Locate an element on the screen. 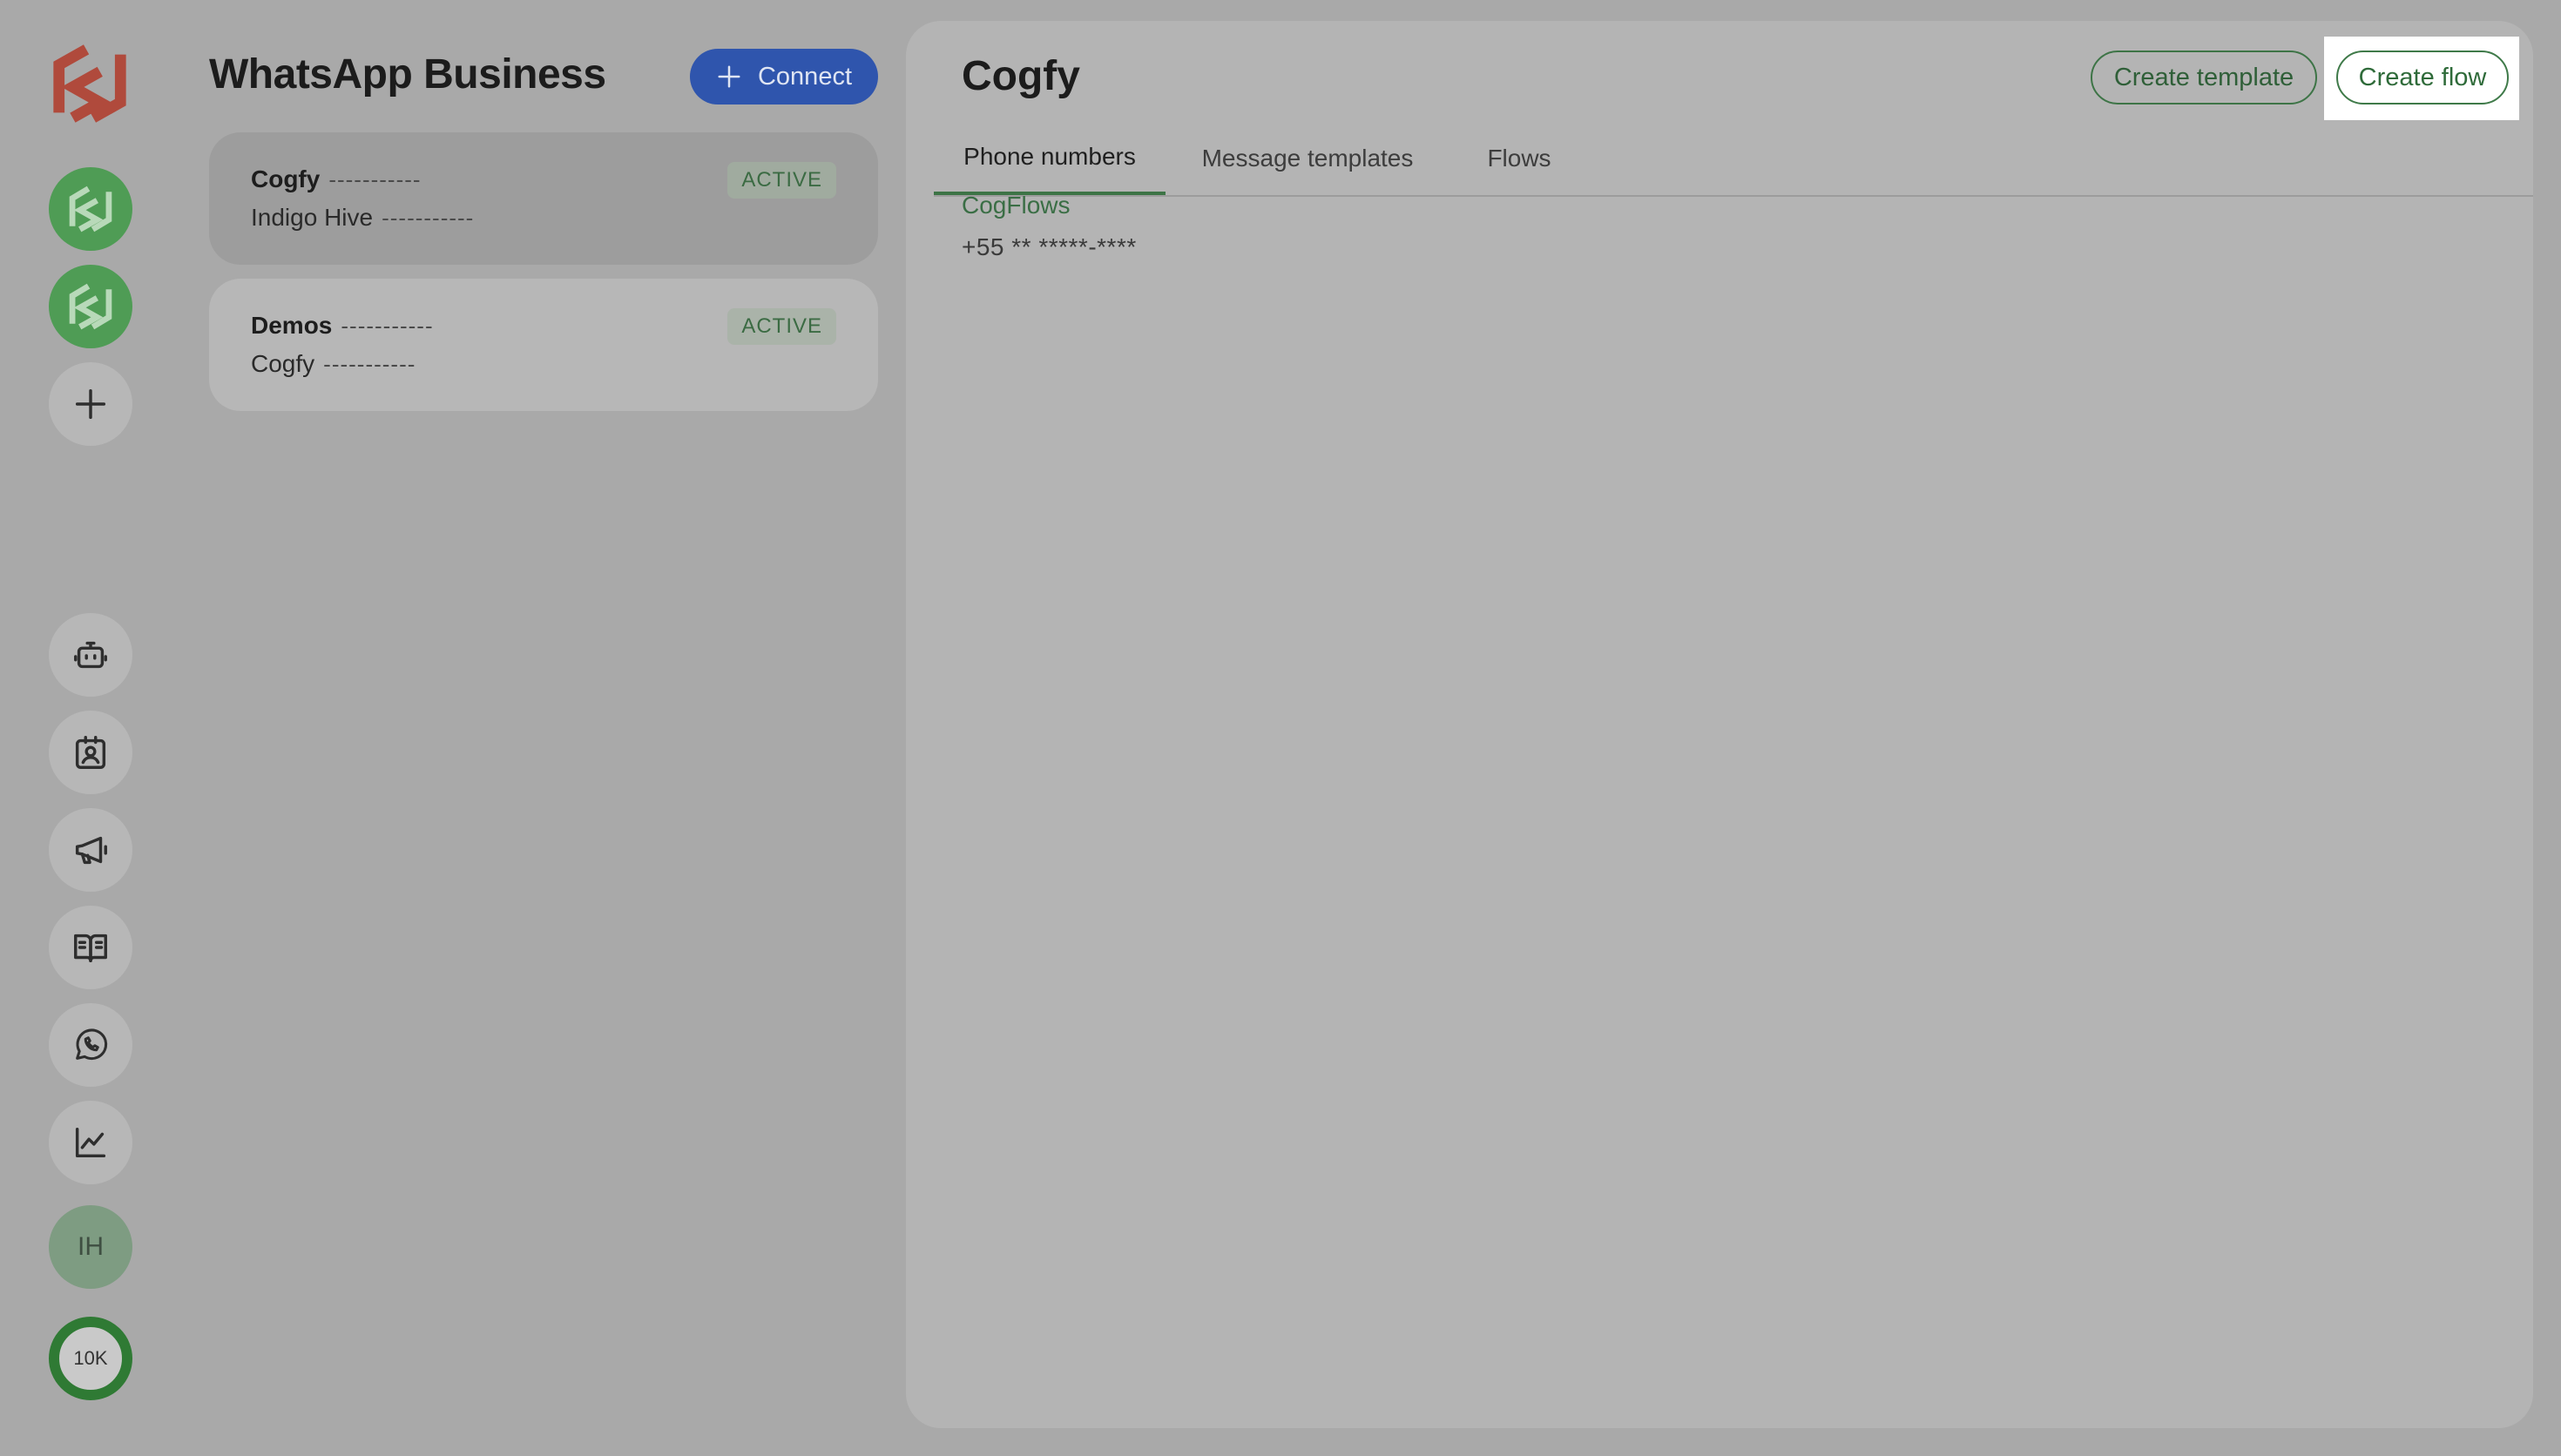 This screenshot has height=1456, width=2561. create-flow-highlight: Create flow is located at coordinates (2421, 78).